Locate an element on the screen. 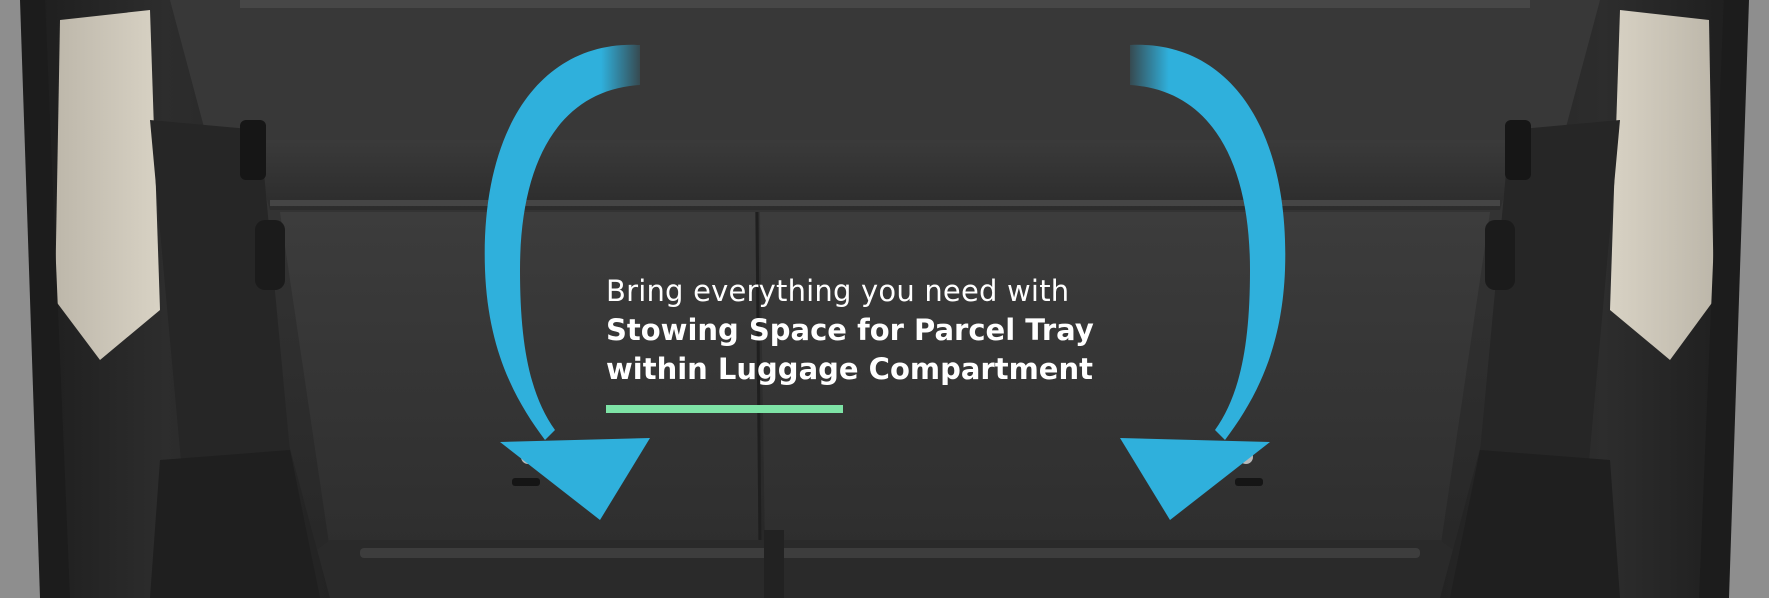 The height and width of the screenshot is (598, 1769). caption-lead: Bring everything you need with is located at coordinates (838, 291).